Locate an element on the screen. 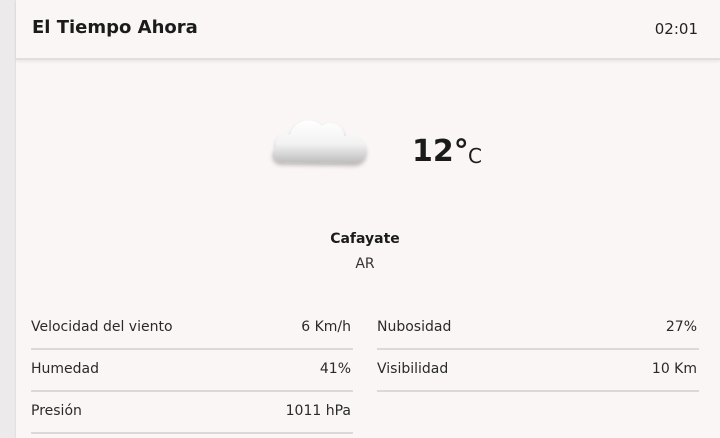 The image size is (720, 438). cloud-icon is located at coordinates (323, 141).